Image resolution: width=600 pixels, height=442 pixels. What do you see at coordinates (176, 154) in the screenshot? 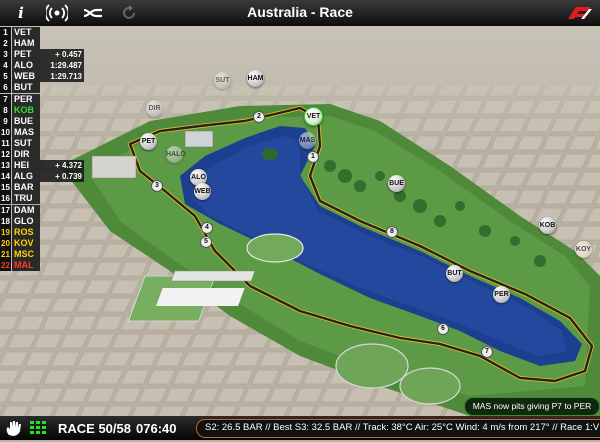
I see `car-marker-halo: HALO` at bounding box center [176, 154].